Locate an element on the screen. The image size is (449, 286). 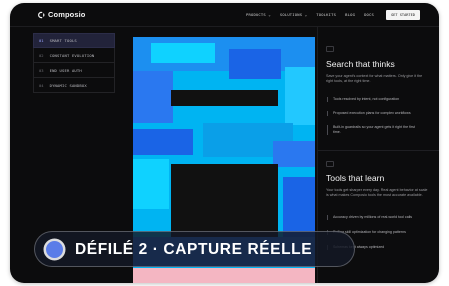
menu-item-label: END USER AUTH is located at coordinates (65, 70).